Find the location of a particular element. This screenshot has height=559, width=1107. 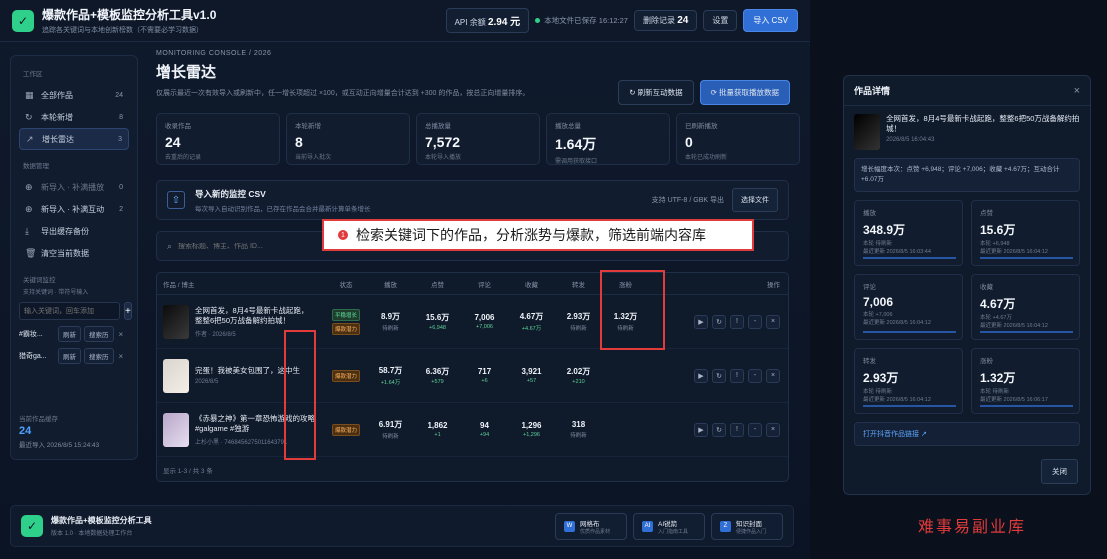

metric-value: 94 is located at coordinates (484, 425).